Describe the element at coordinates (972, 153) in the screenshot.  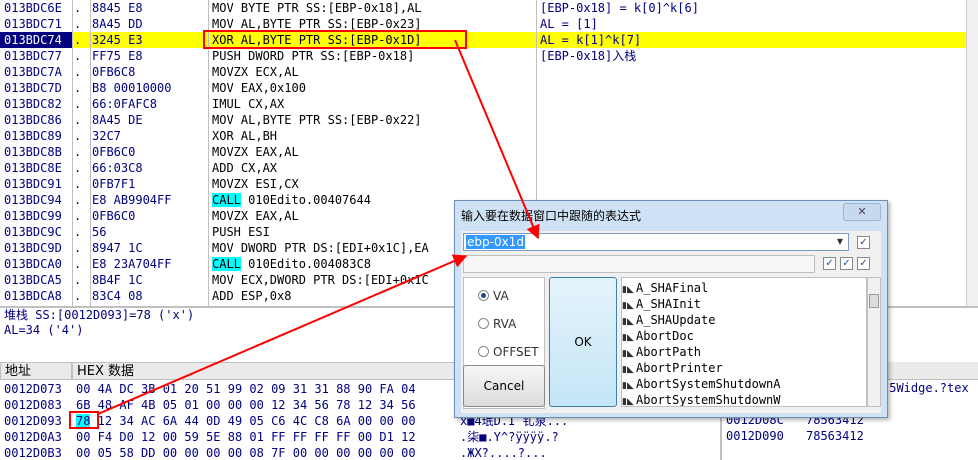
I see `disassembly-scrollbar` at that location.